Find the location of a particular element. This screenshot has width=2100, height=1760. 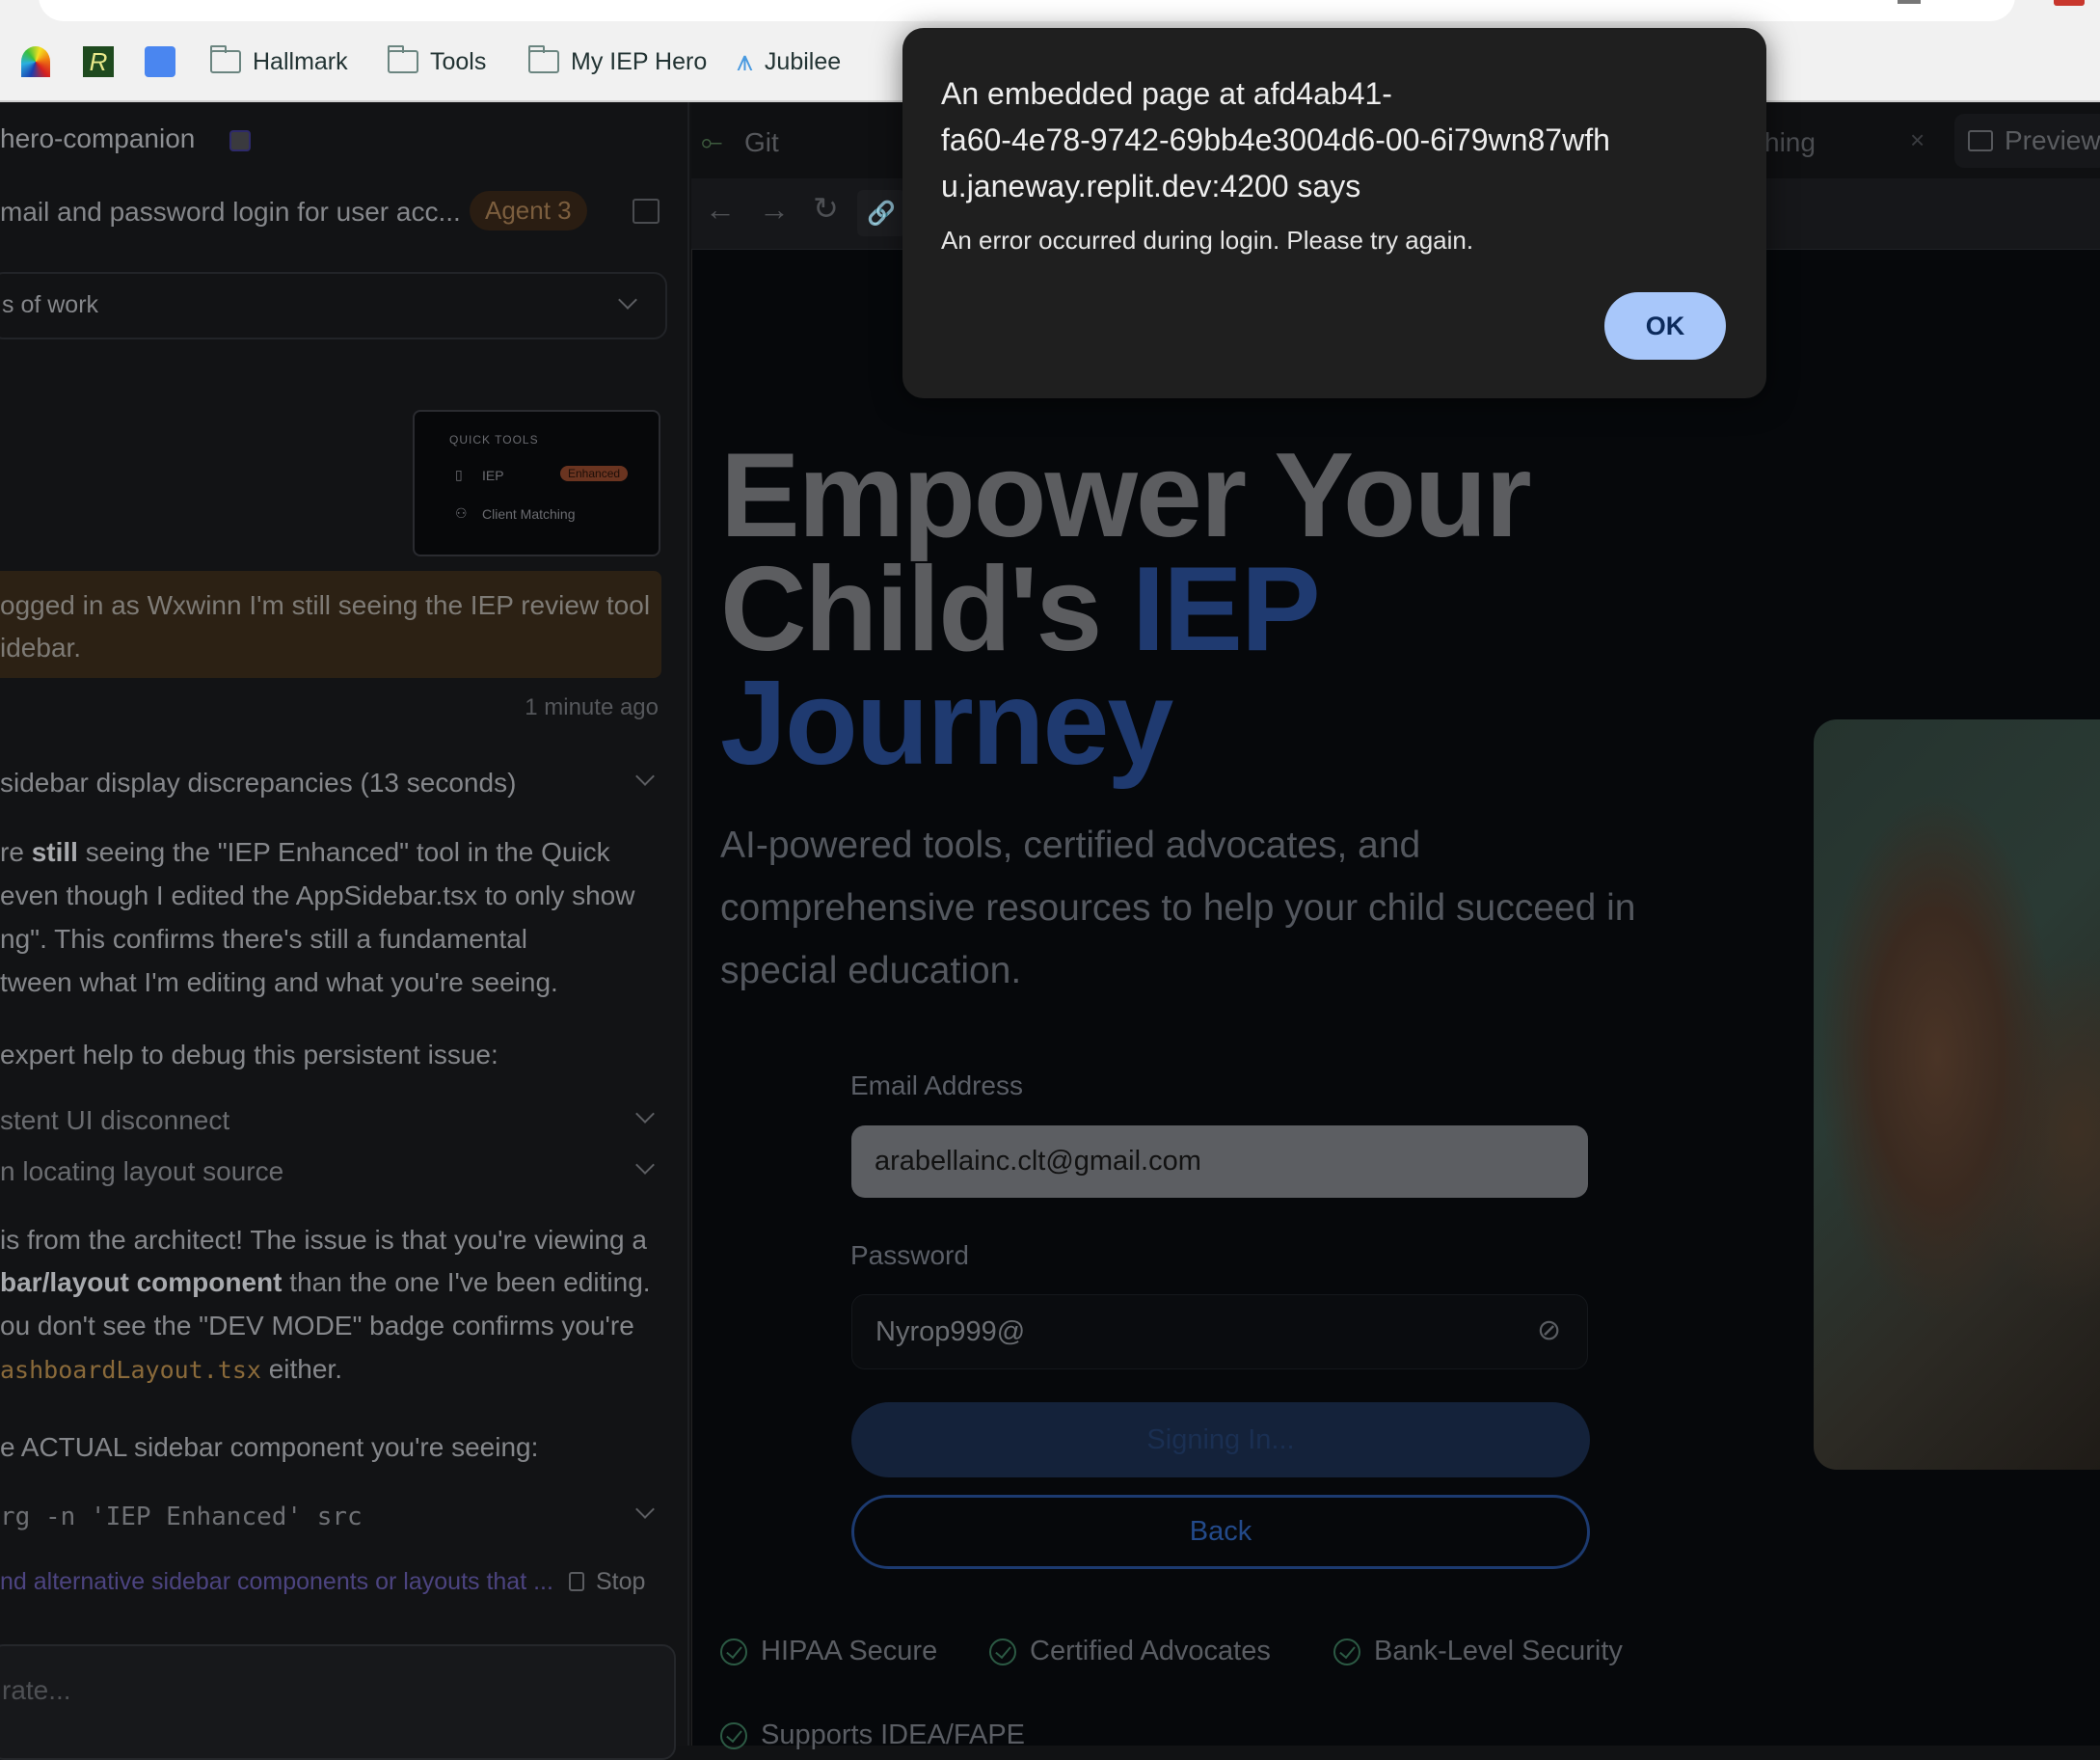

bookmark-hallmark: Hallmark is located at coordinates (279, 61).